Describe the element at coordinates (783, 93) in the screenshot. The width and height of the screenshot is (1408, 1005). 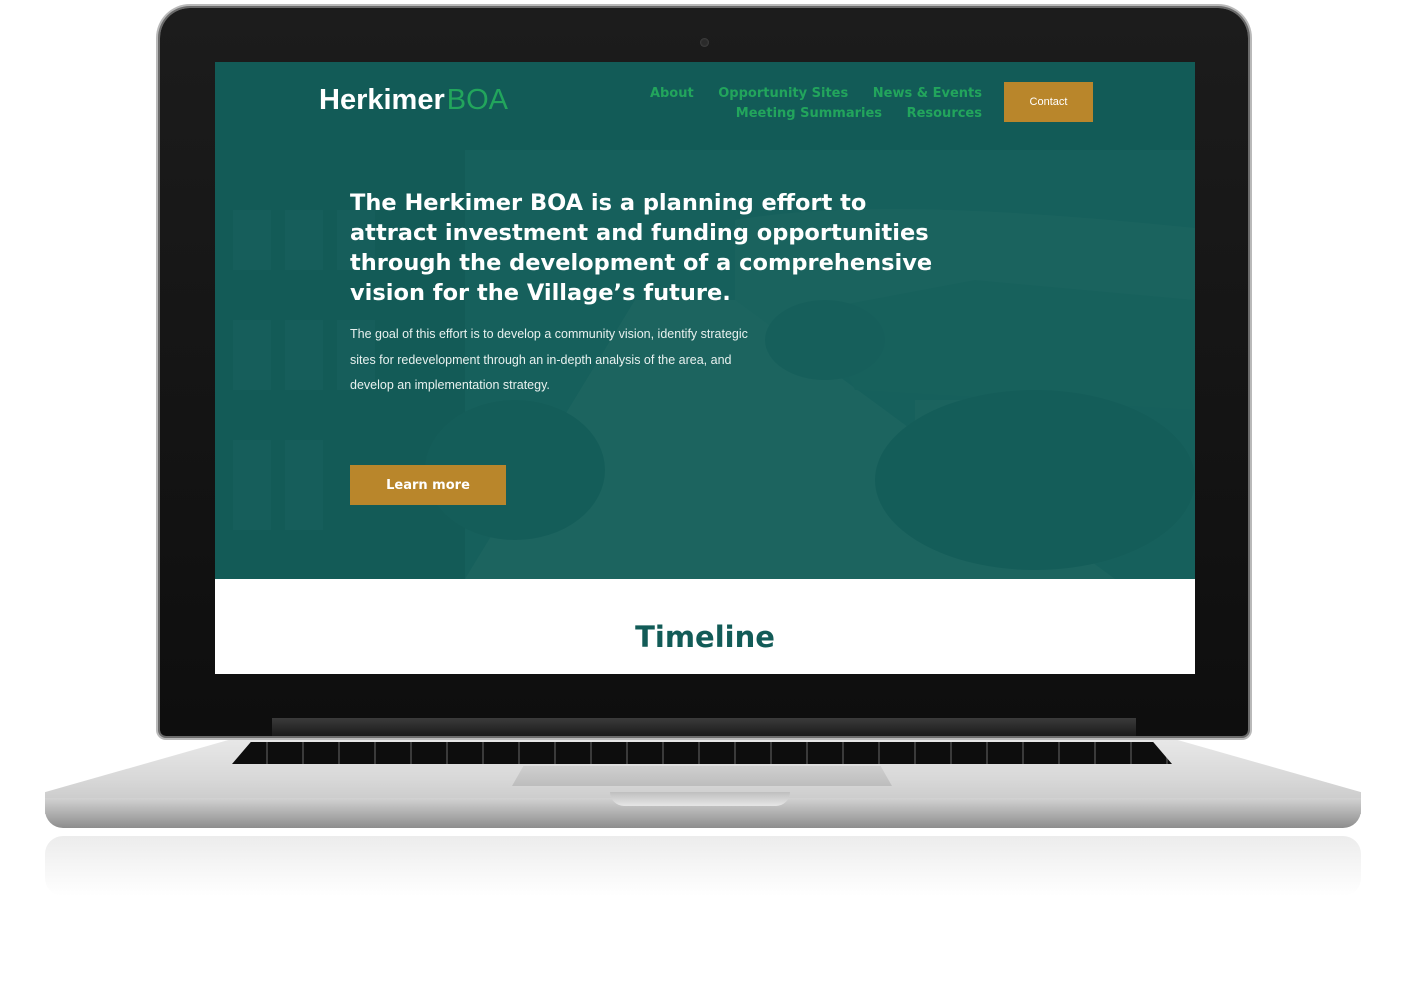
I see `nav-link-opportunity-sites: Opportunity Sites` at that location.